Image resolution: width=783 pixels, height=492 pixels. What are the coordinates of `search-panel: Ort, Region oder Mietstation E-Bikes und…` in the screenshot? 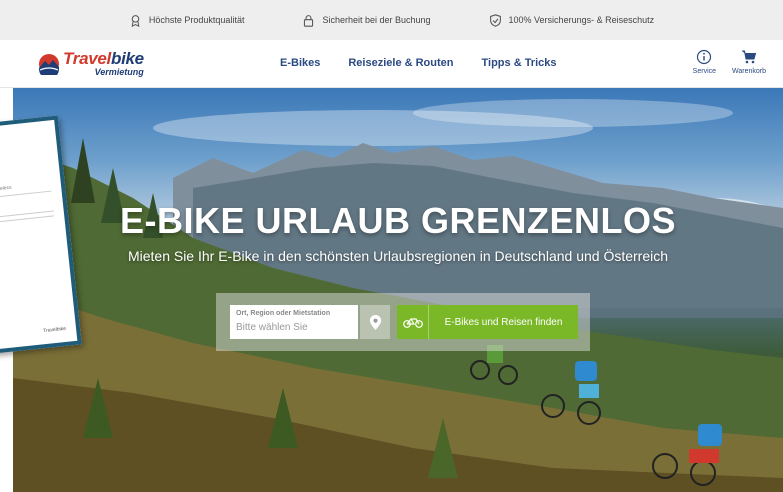 It's located at (403, 322).